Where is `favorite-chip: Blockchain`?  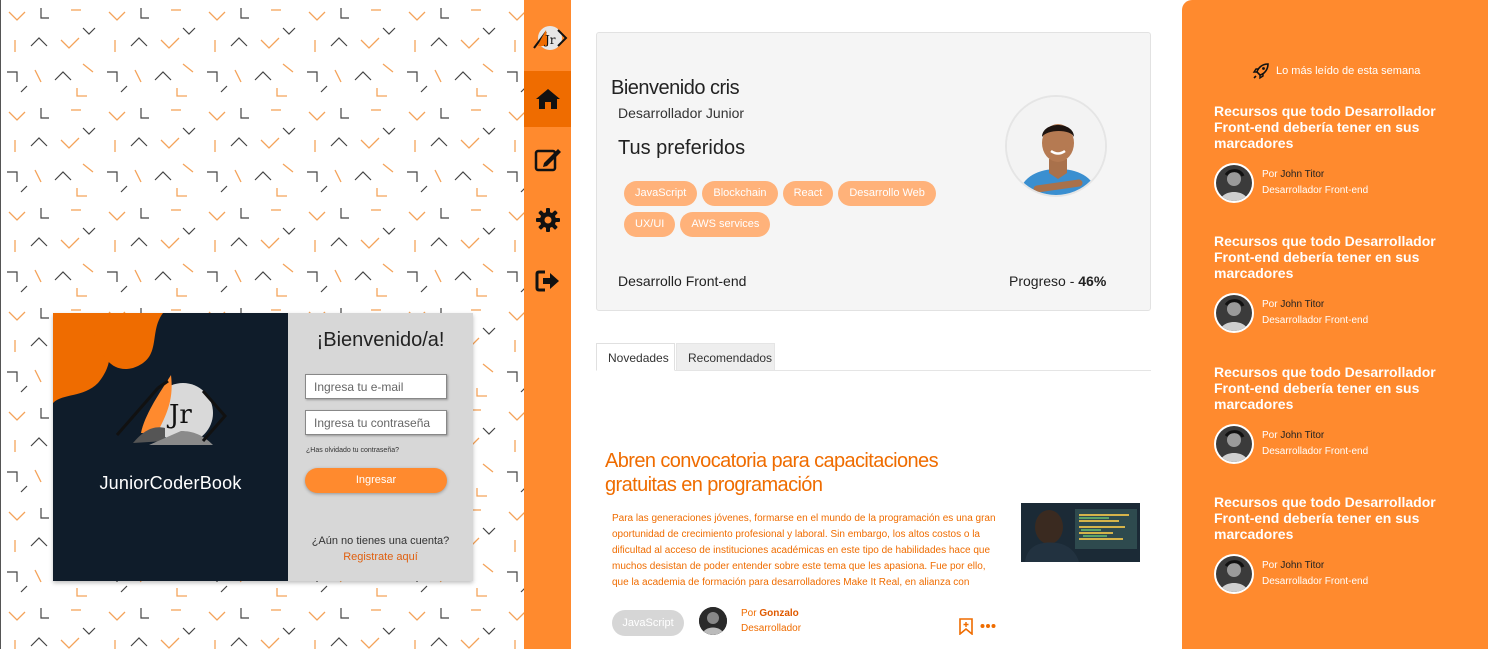 favorite-chip: Blockchain is located at coordinates (740, 193).